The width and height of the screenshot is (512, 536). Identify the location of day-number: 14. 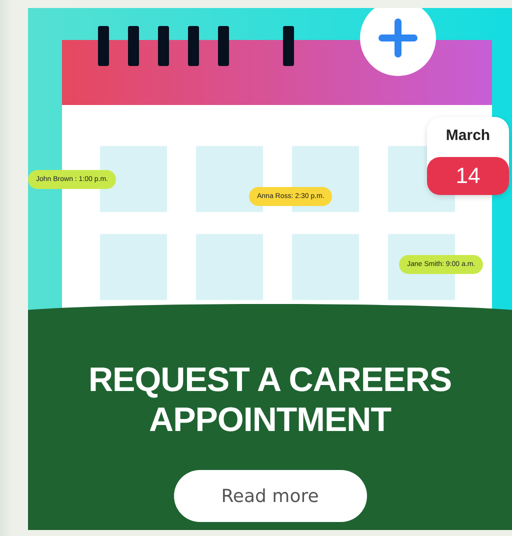
(468, 176).